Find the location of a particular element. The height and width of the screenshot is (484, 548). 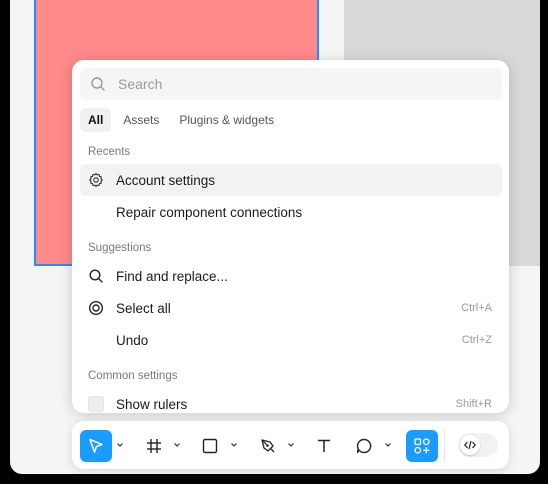

section-heading-suggestions: Suggestions is located at coordinates (120, 248).